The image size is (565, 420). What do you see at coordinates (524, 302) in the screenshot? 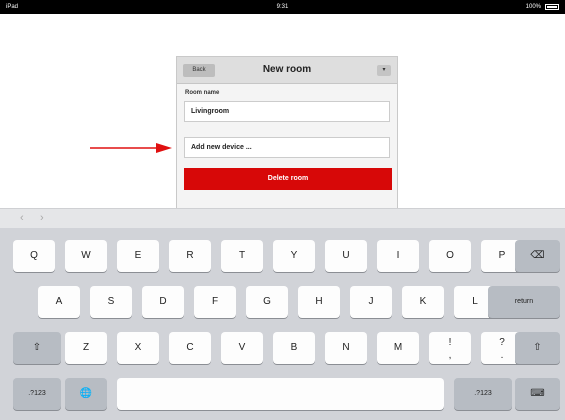
I see `return-key: return` at bounding box center [524, 302].